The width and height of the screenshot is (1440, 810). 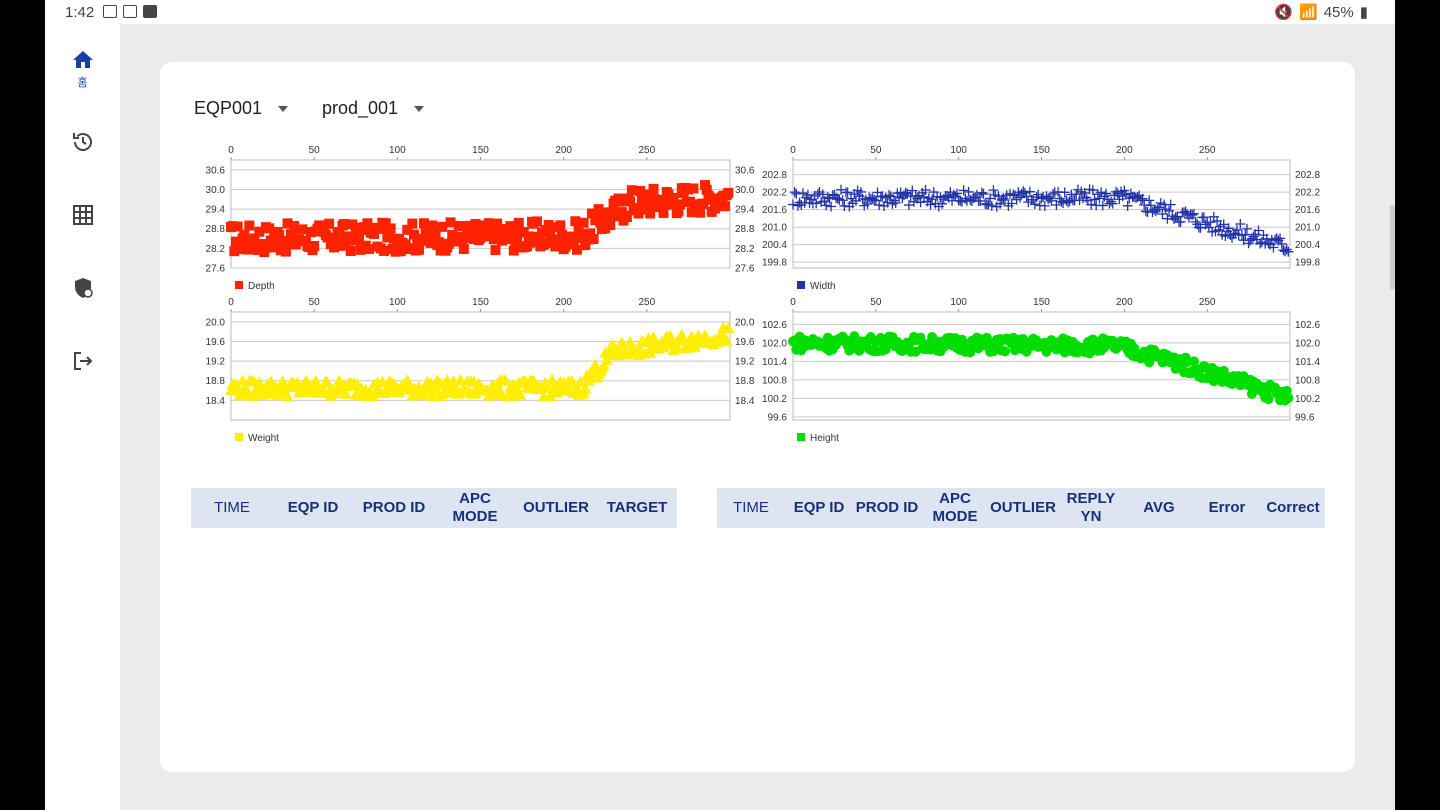 I want to click on y2-tick-label: 101.4, so click(x=1307, y=362).